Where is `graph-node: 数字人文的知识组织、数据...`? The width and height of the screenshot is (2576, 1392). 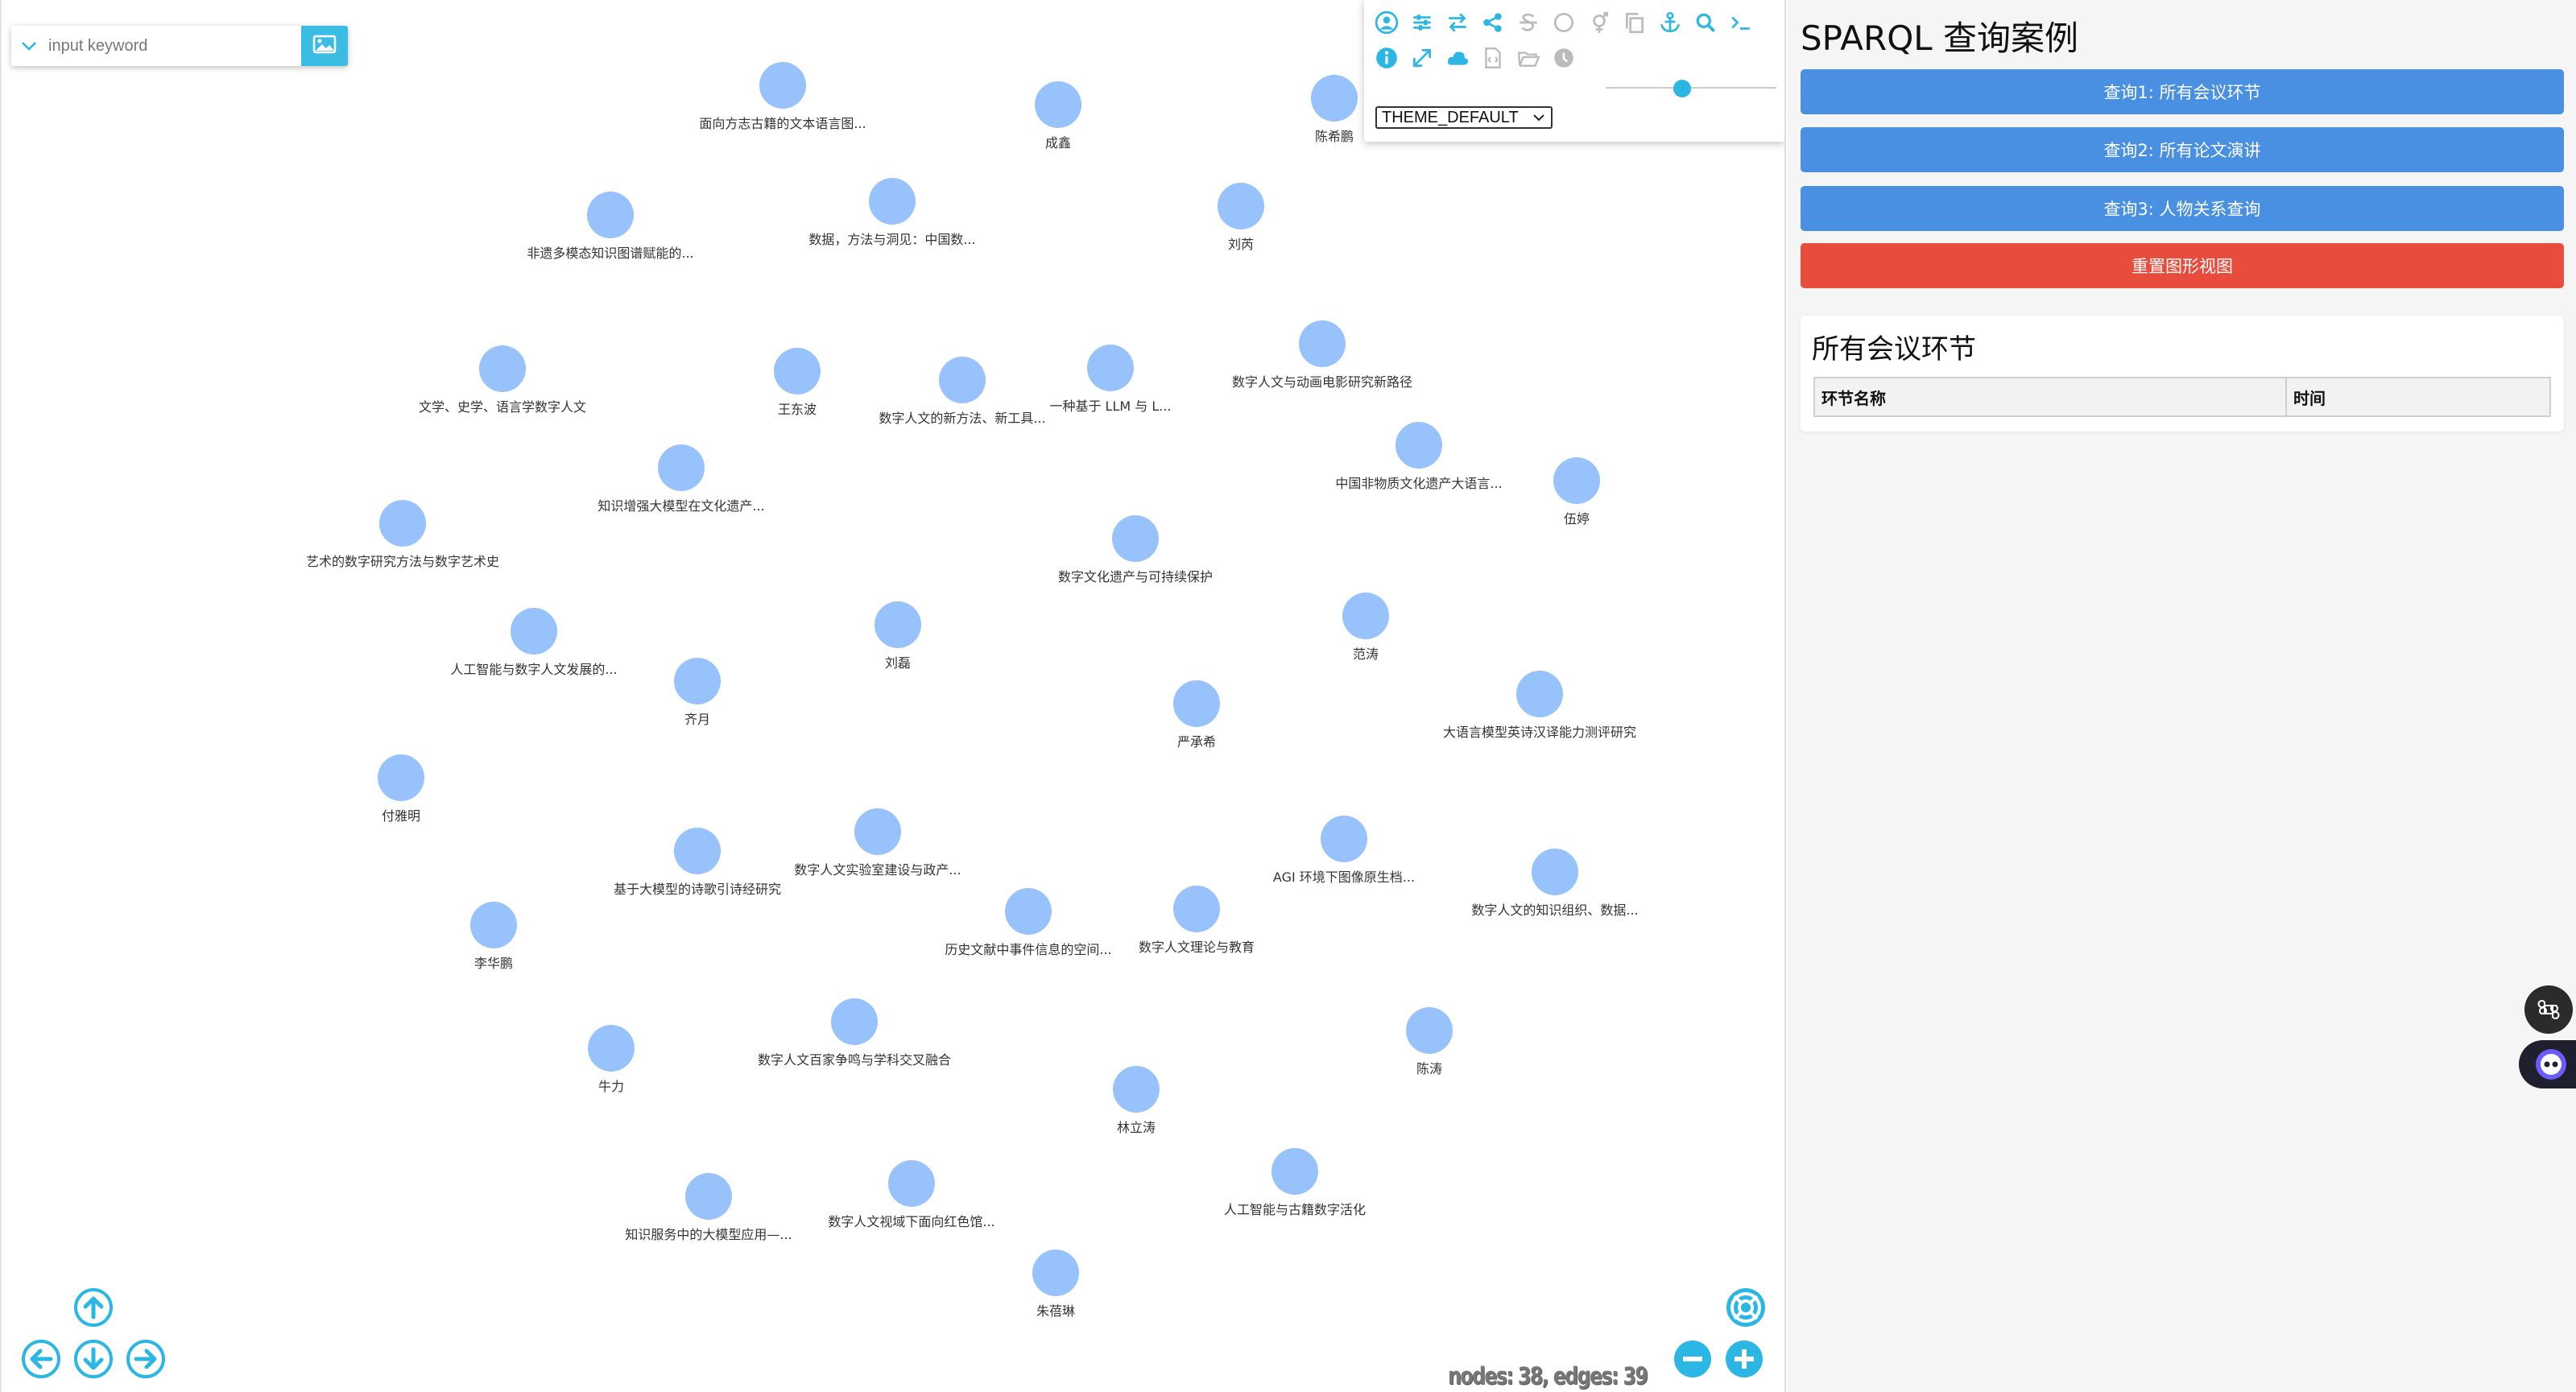 graph-node: 数字人文的知识组织、数据... is located at coordinates (1555, 883).